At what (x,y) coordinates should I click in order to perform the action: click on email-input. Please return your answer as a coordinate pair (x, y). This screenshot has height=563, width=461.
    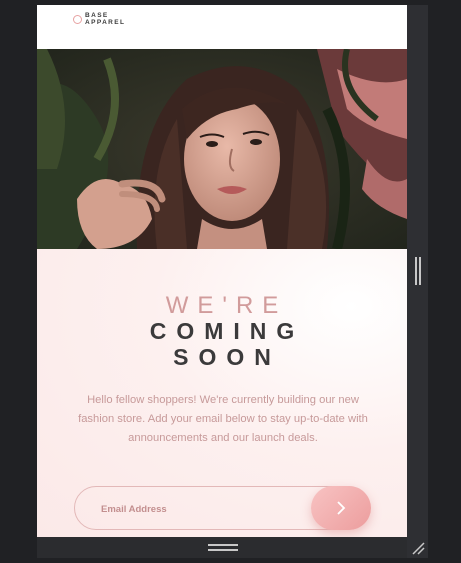
    Looking at the image, I should click on (196, 509).